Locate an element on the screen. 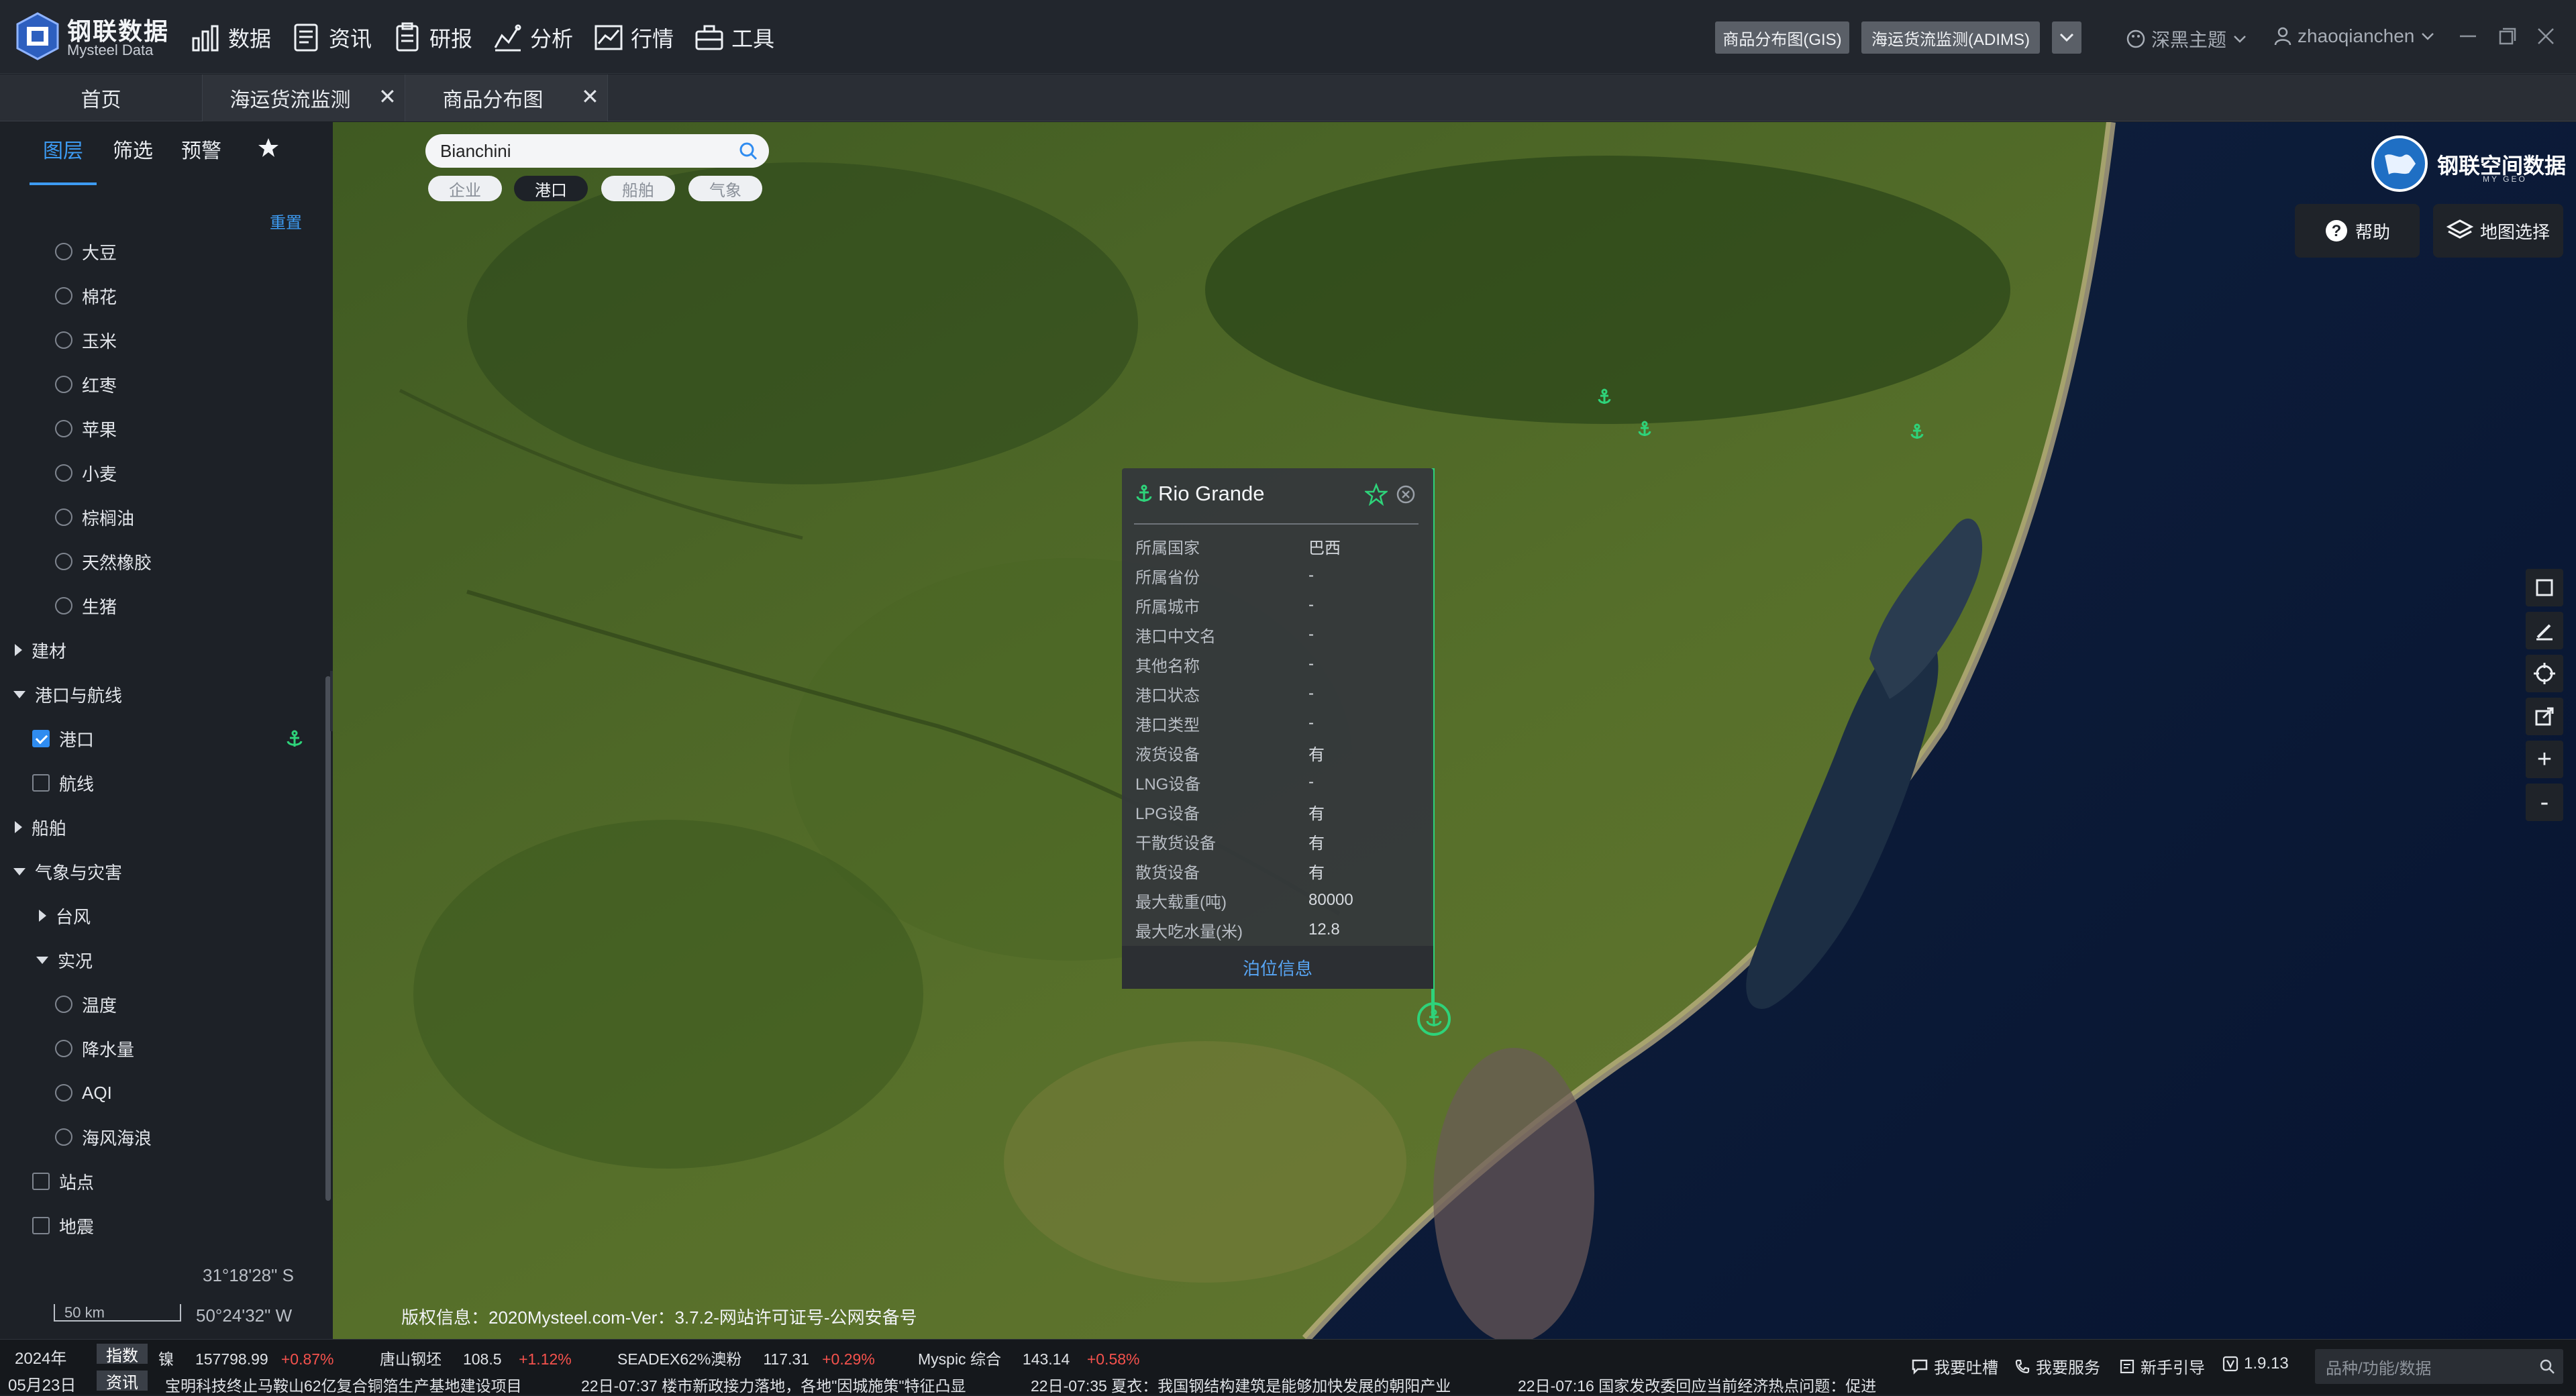  nav-market: 行情 is located at coordinates (633, 37).